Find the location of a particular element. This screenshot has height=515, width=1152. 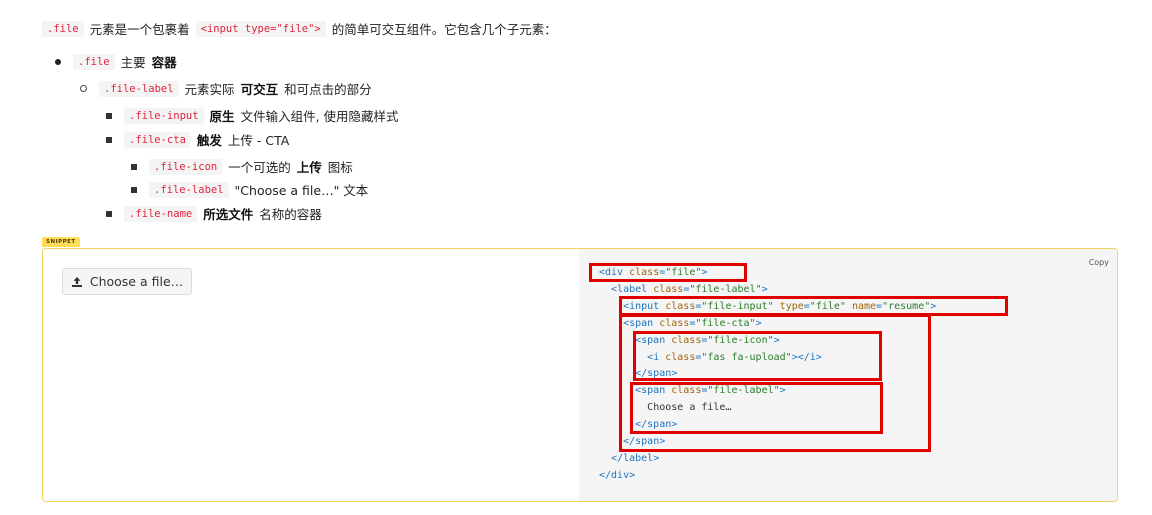

list-item: .file-label "Choose a file…" 文本 is located at coordinates (249, 189).